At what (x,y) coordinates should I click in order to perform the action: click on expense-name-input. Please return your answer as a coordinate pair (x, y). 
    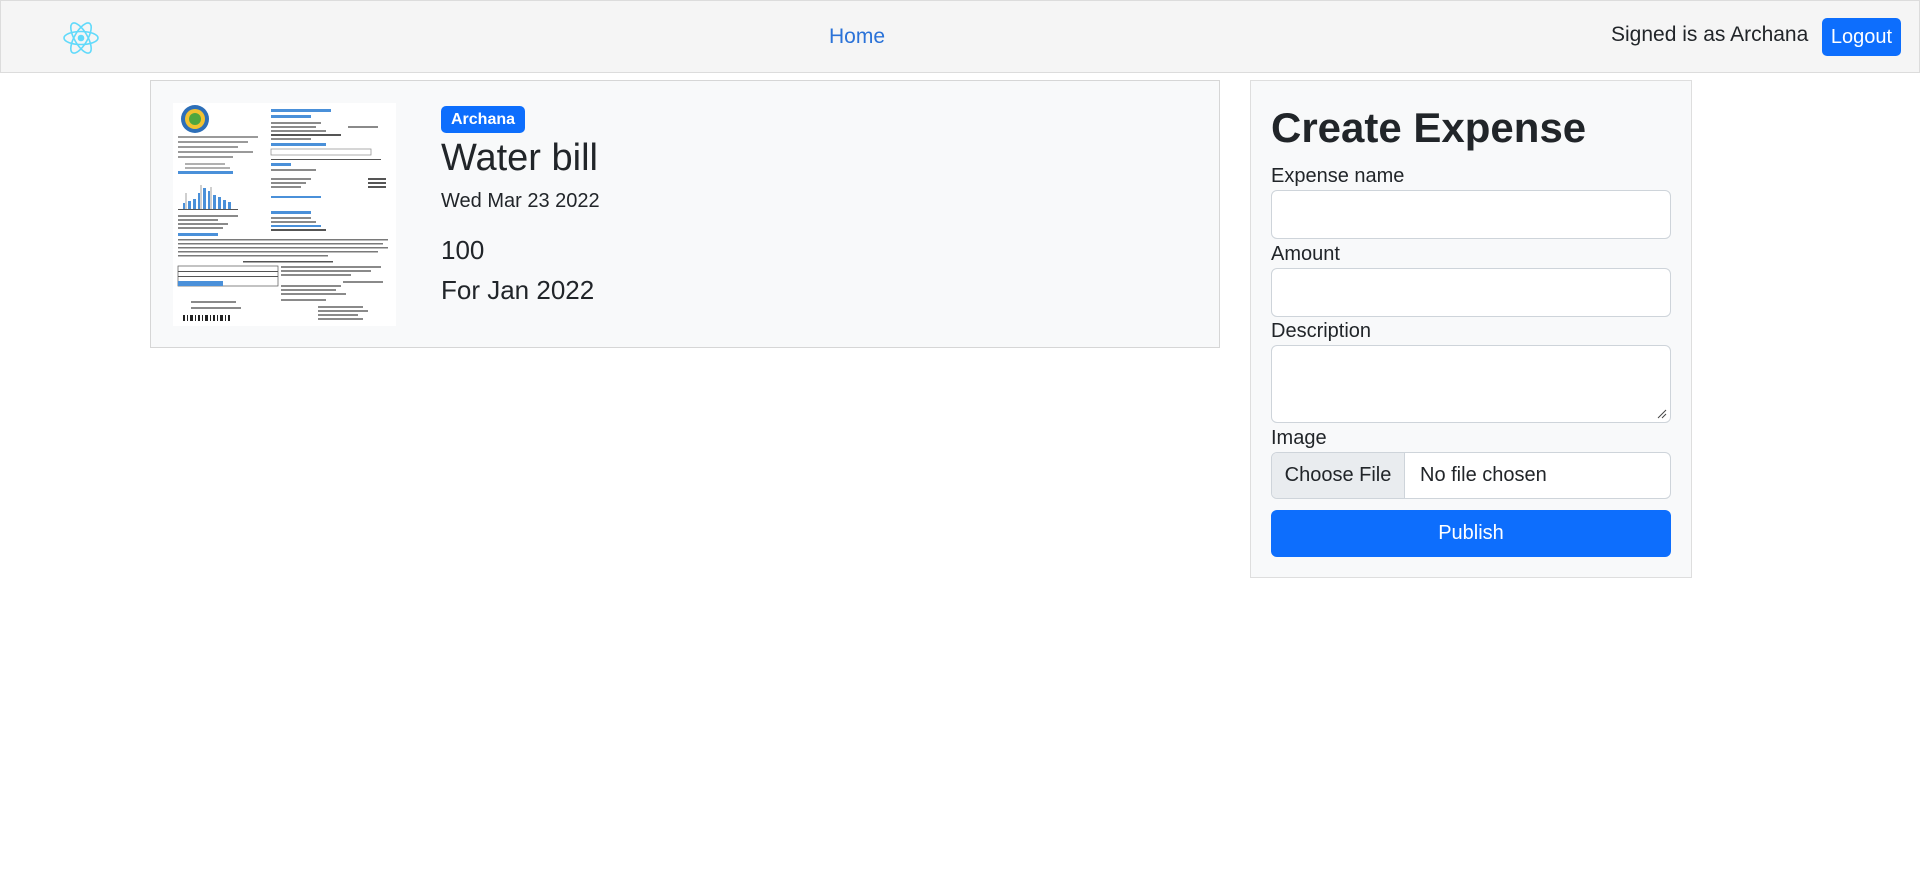
    Looking at the image, I should click on (1471, 214).